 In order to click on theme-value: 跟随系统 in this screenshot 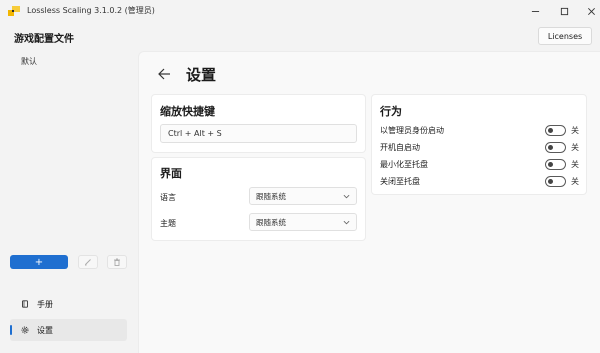, I will do `click(271, 222)`.